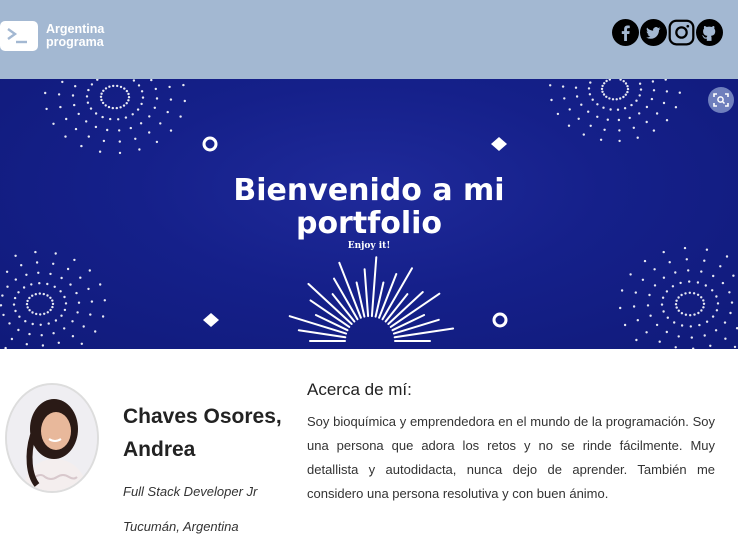 The height and width of the screenshot is (543, 738). What do you see at coordinates (208, 433) in the screenshot?
I see `profile-name: Chaves Osores, Andrea` at bounding box center [208, 433].